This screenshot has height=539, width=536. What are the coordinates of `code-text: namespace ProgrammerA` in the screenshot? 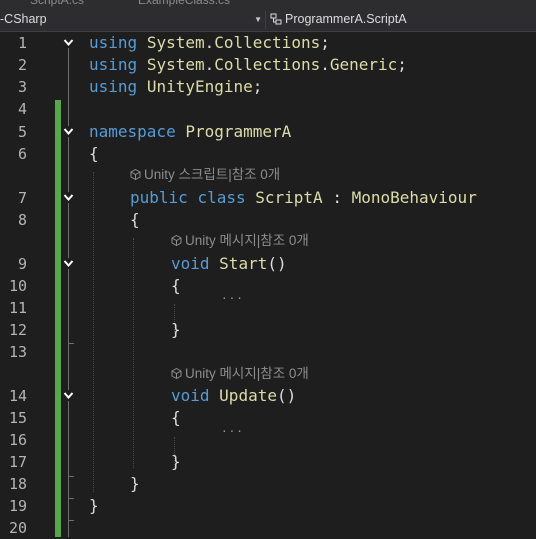 It's located at (190, 131).